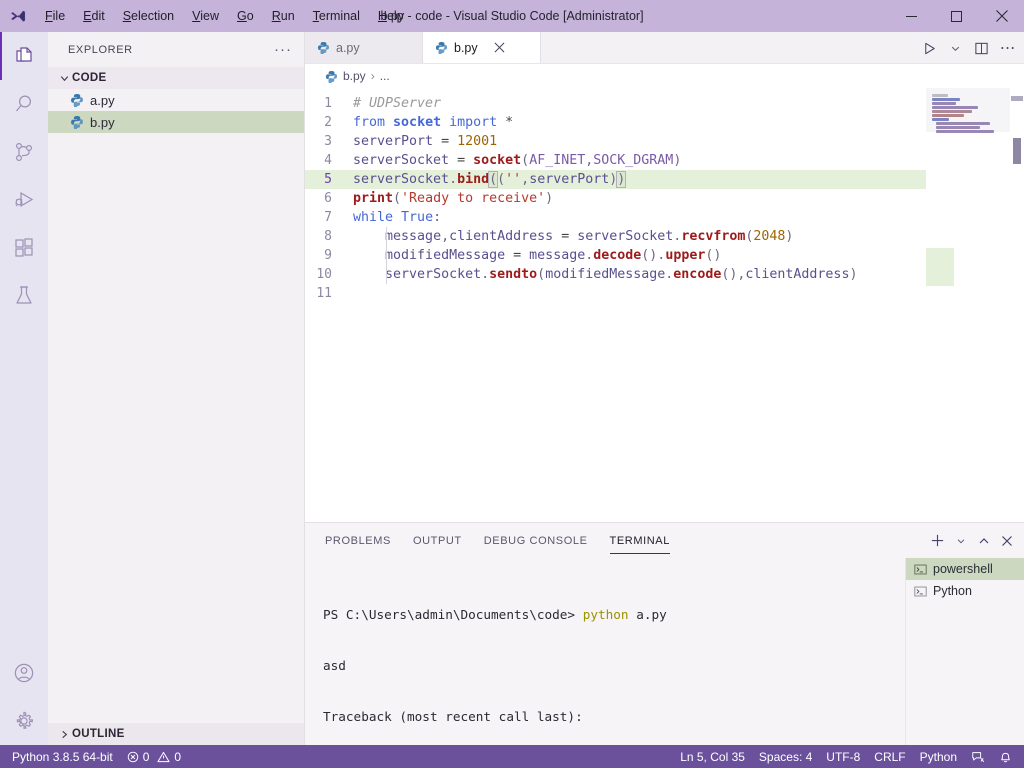  What do you see at coordinates (328, 236) in the screenshot?
I see `line-number: 8` at bounding box center [328, 236].